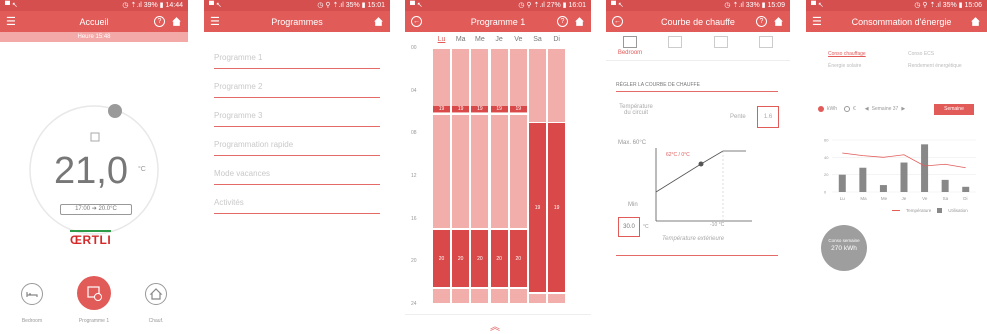  Describe the element at coordinates (966, 189) in the screenshot. I see `bar-di` at that location.